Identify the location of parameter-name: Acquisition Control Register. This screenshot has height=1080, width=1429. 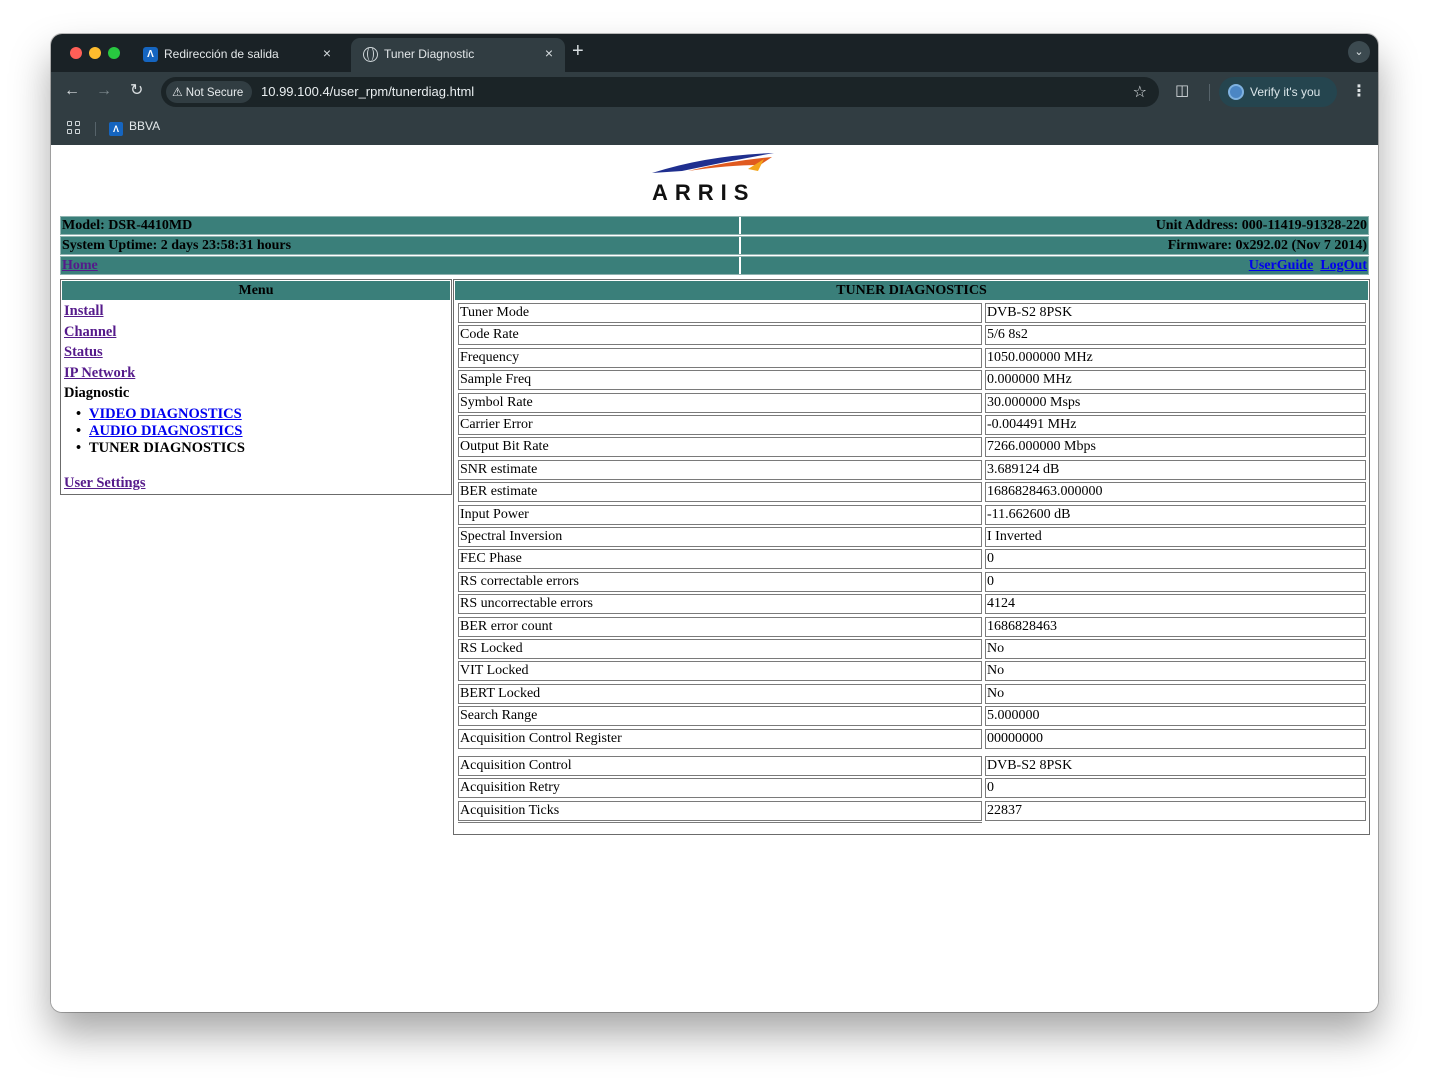
(720, 738).